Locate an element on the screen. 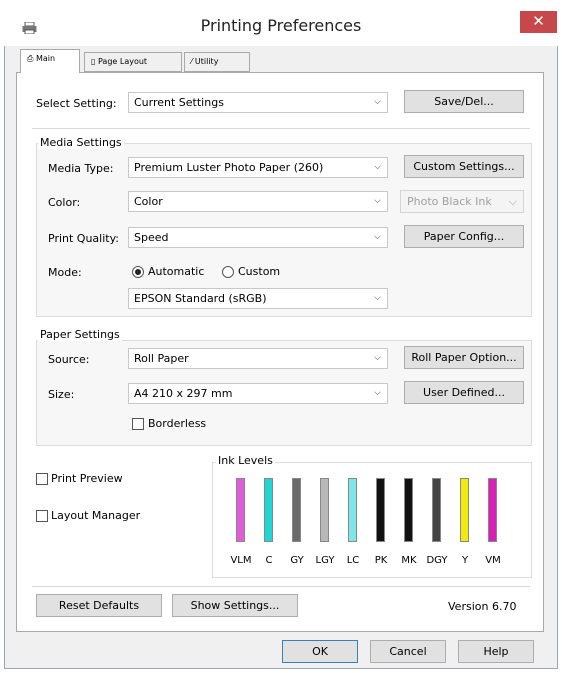  ink-label-mk: MK is located at coordinates (409, 560).